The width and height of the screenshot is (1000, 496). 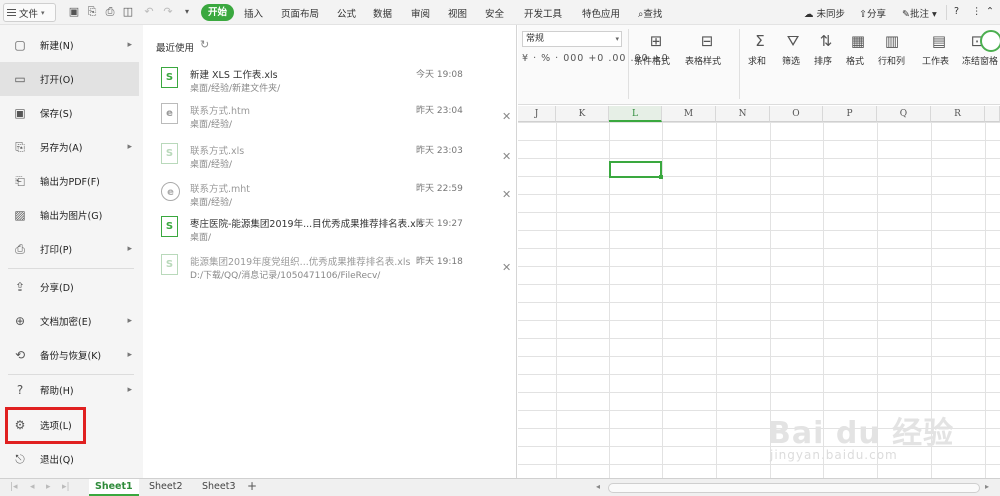 I want to click on file-path: 桌面/, so click(x=201, y=238).